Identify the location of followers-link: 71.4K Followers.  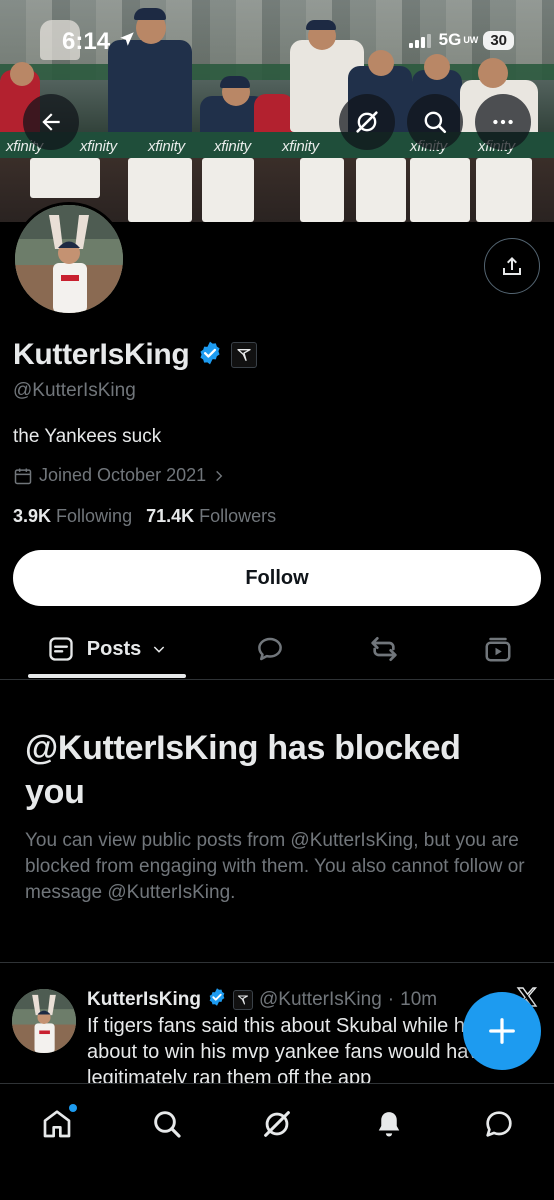
(211, 516).